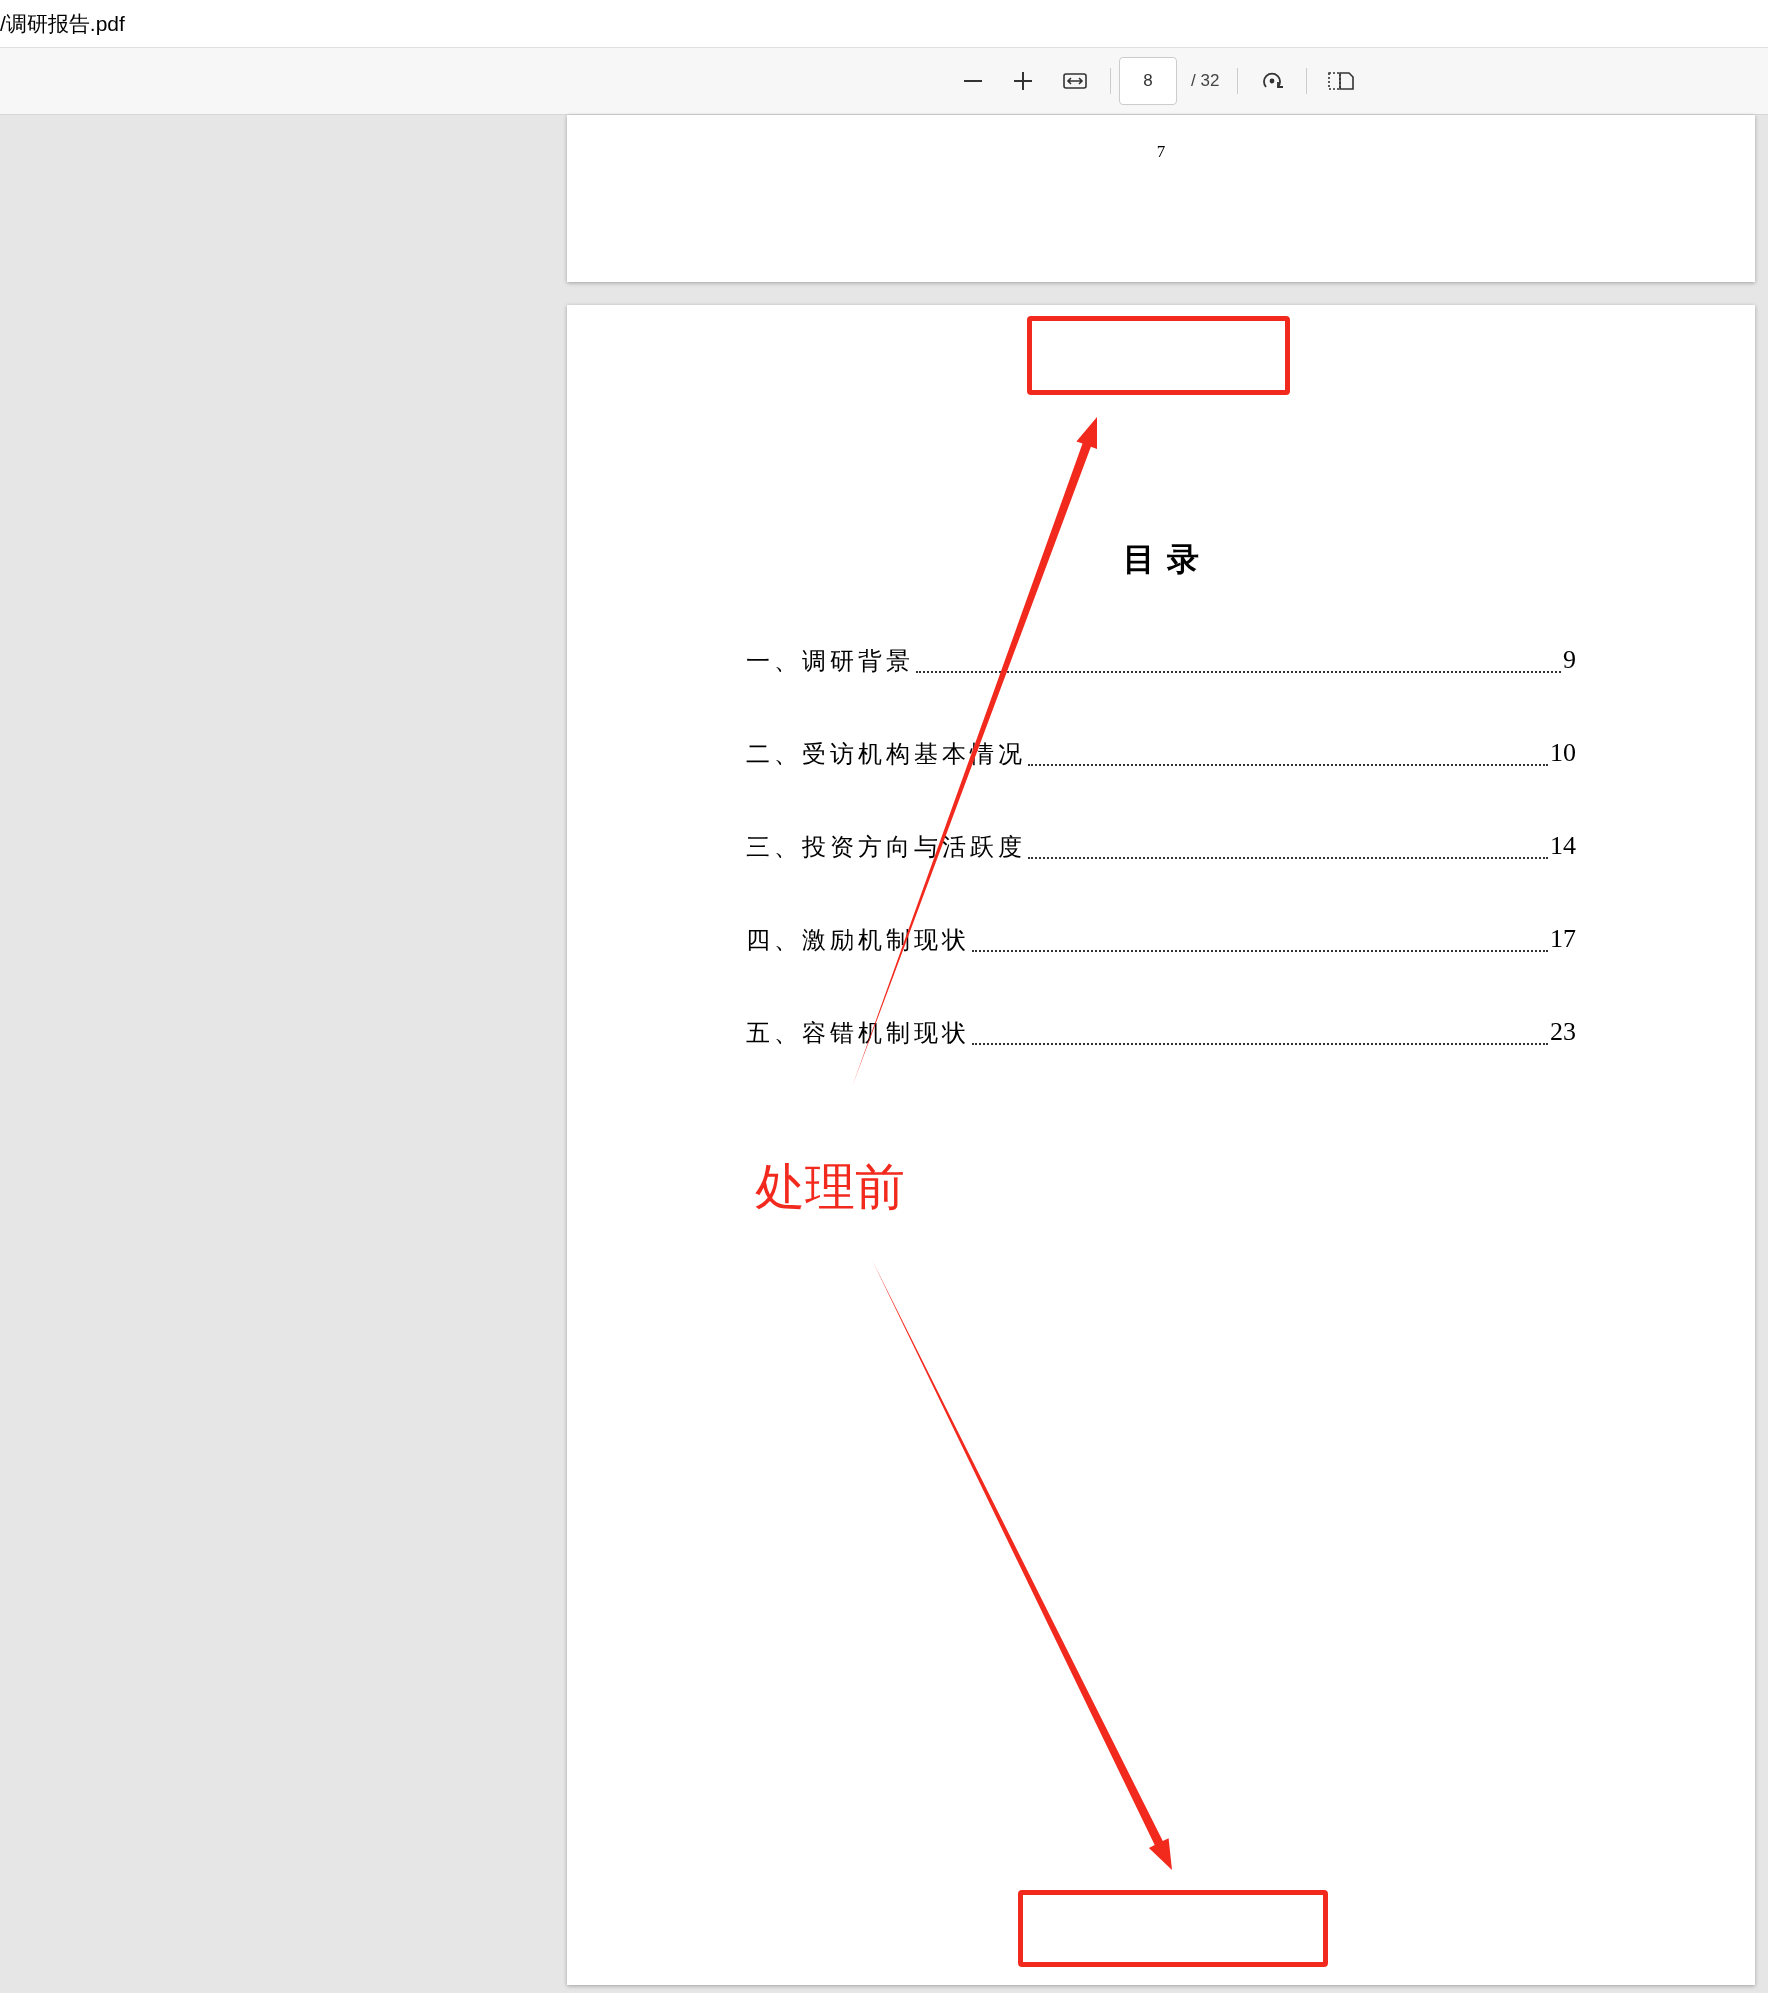 This screenshot has width=1768, height=1993. What do you see at coordinates (1075, 81) in the screenshot?
I see `fit-width-icon` at bounding box center [1075, 81].